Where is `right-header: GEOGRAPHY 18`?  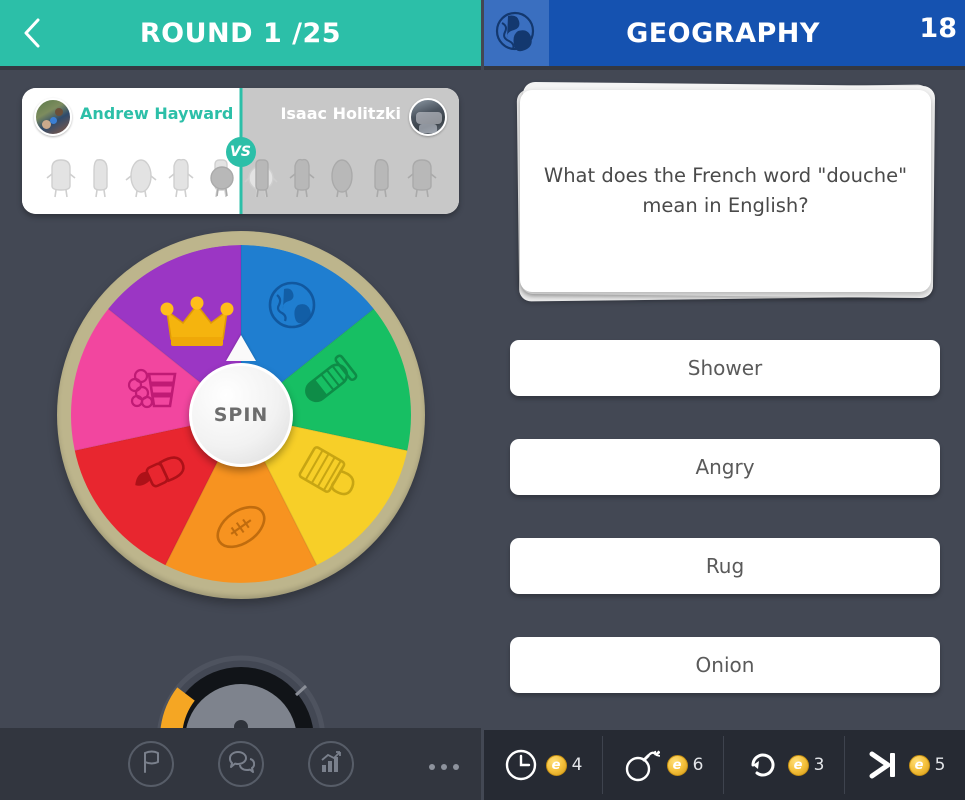 right-header: GEOGRAPHY 18 is located at coordinates (723, 33).